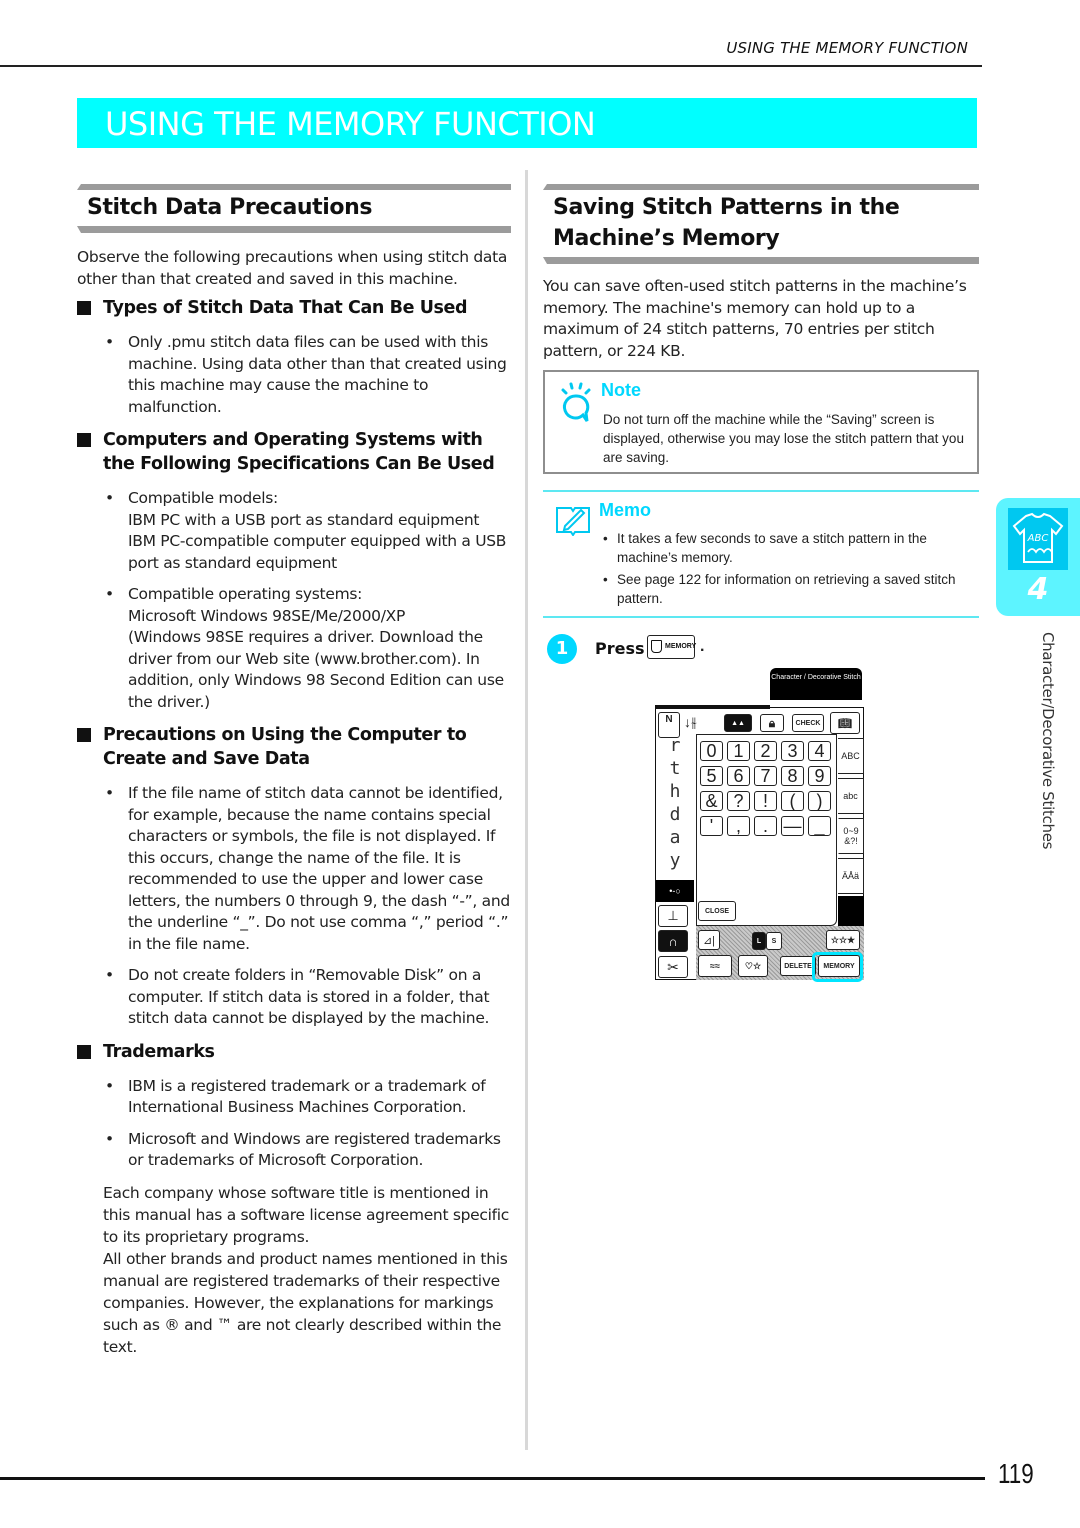  Describe the element at coordinates (702, 646) in the screenshot. I see `step-period: .` at that location.